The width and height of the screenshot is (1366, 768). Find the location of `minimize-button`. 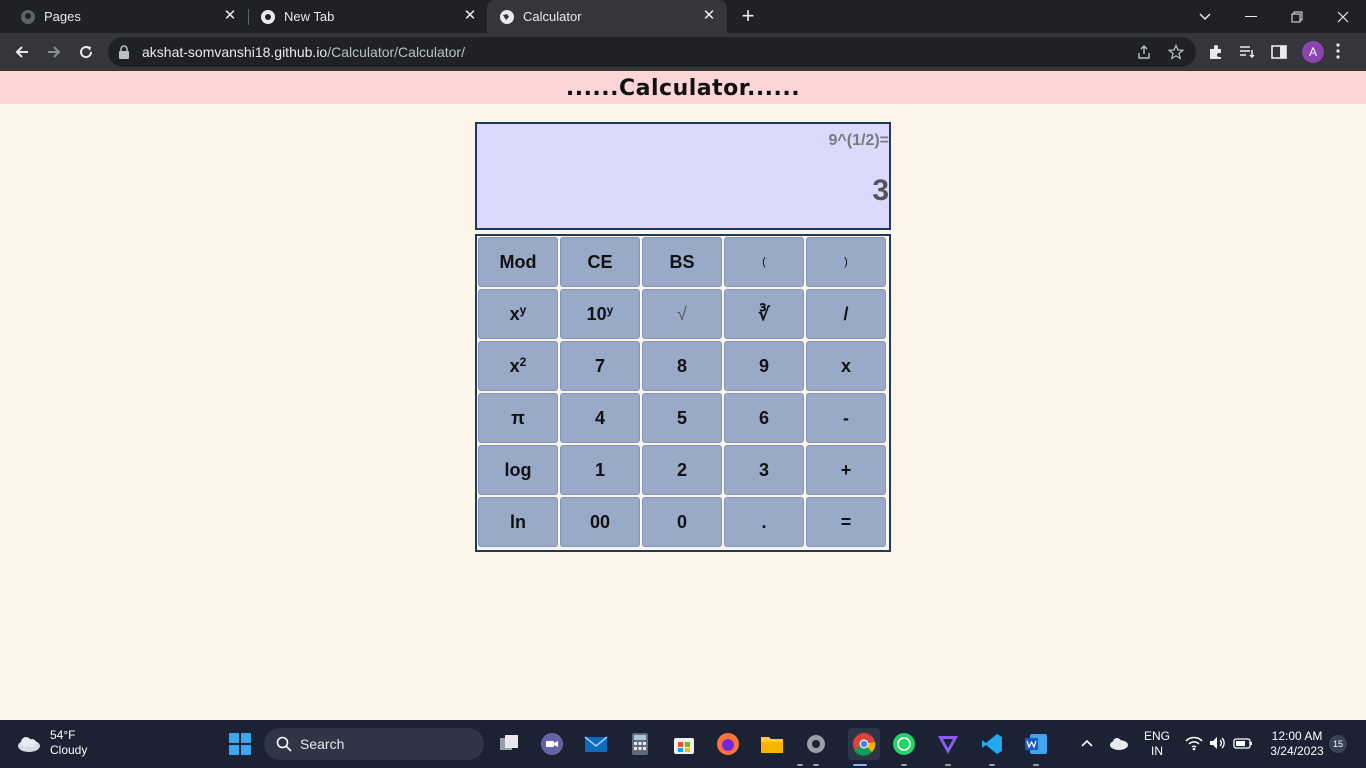

minimize-button is located at coordinates (1251, 16).